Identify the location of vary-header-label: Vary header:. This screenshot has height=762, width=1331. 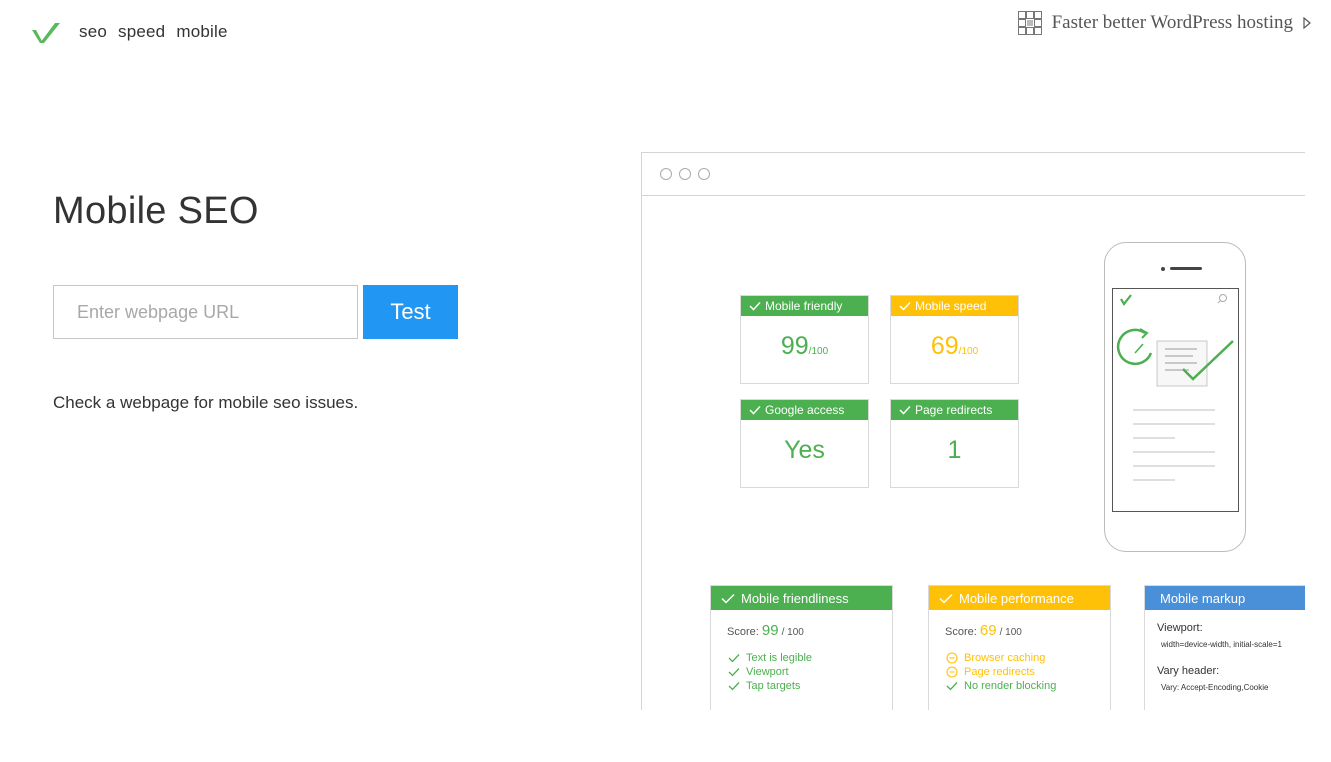
(1188, 671).